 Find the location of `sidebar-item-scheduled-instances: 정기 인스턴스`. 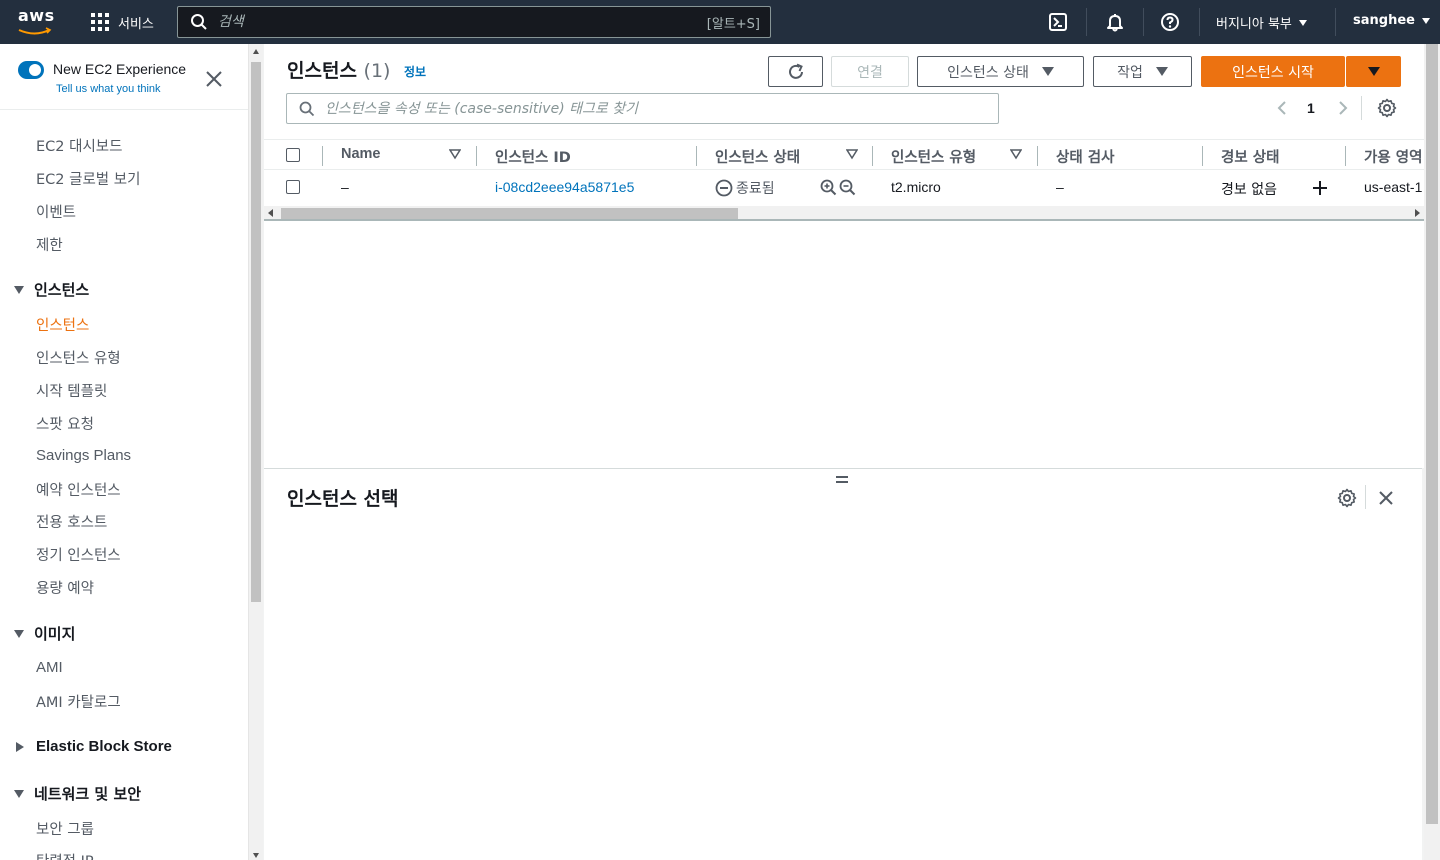

sidebar-item-scheduled-instances: 정기 인스턴스 is located at coordinates (78, 554).